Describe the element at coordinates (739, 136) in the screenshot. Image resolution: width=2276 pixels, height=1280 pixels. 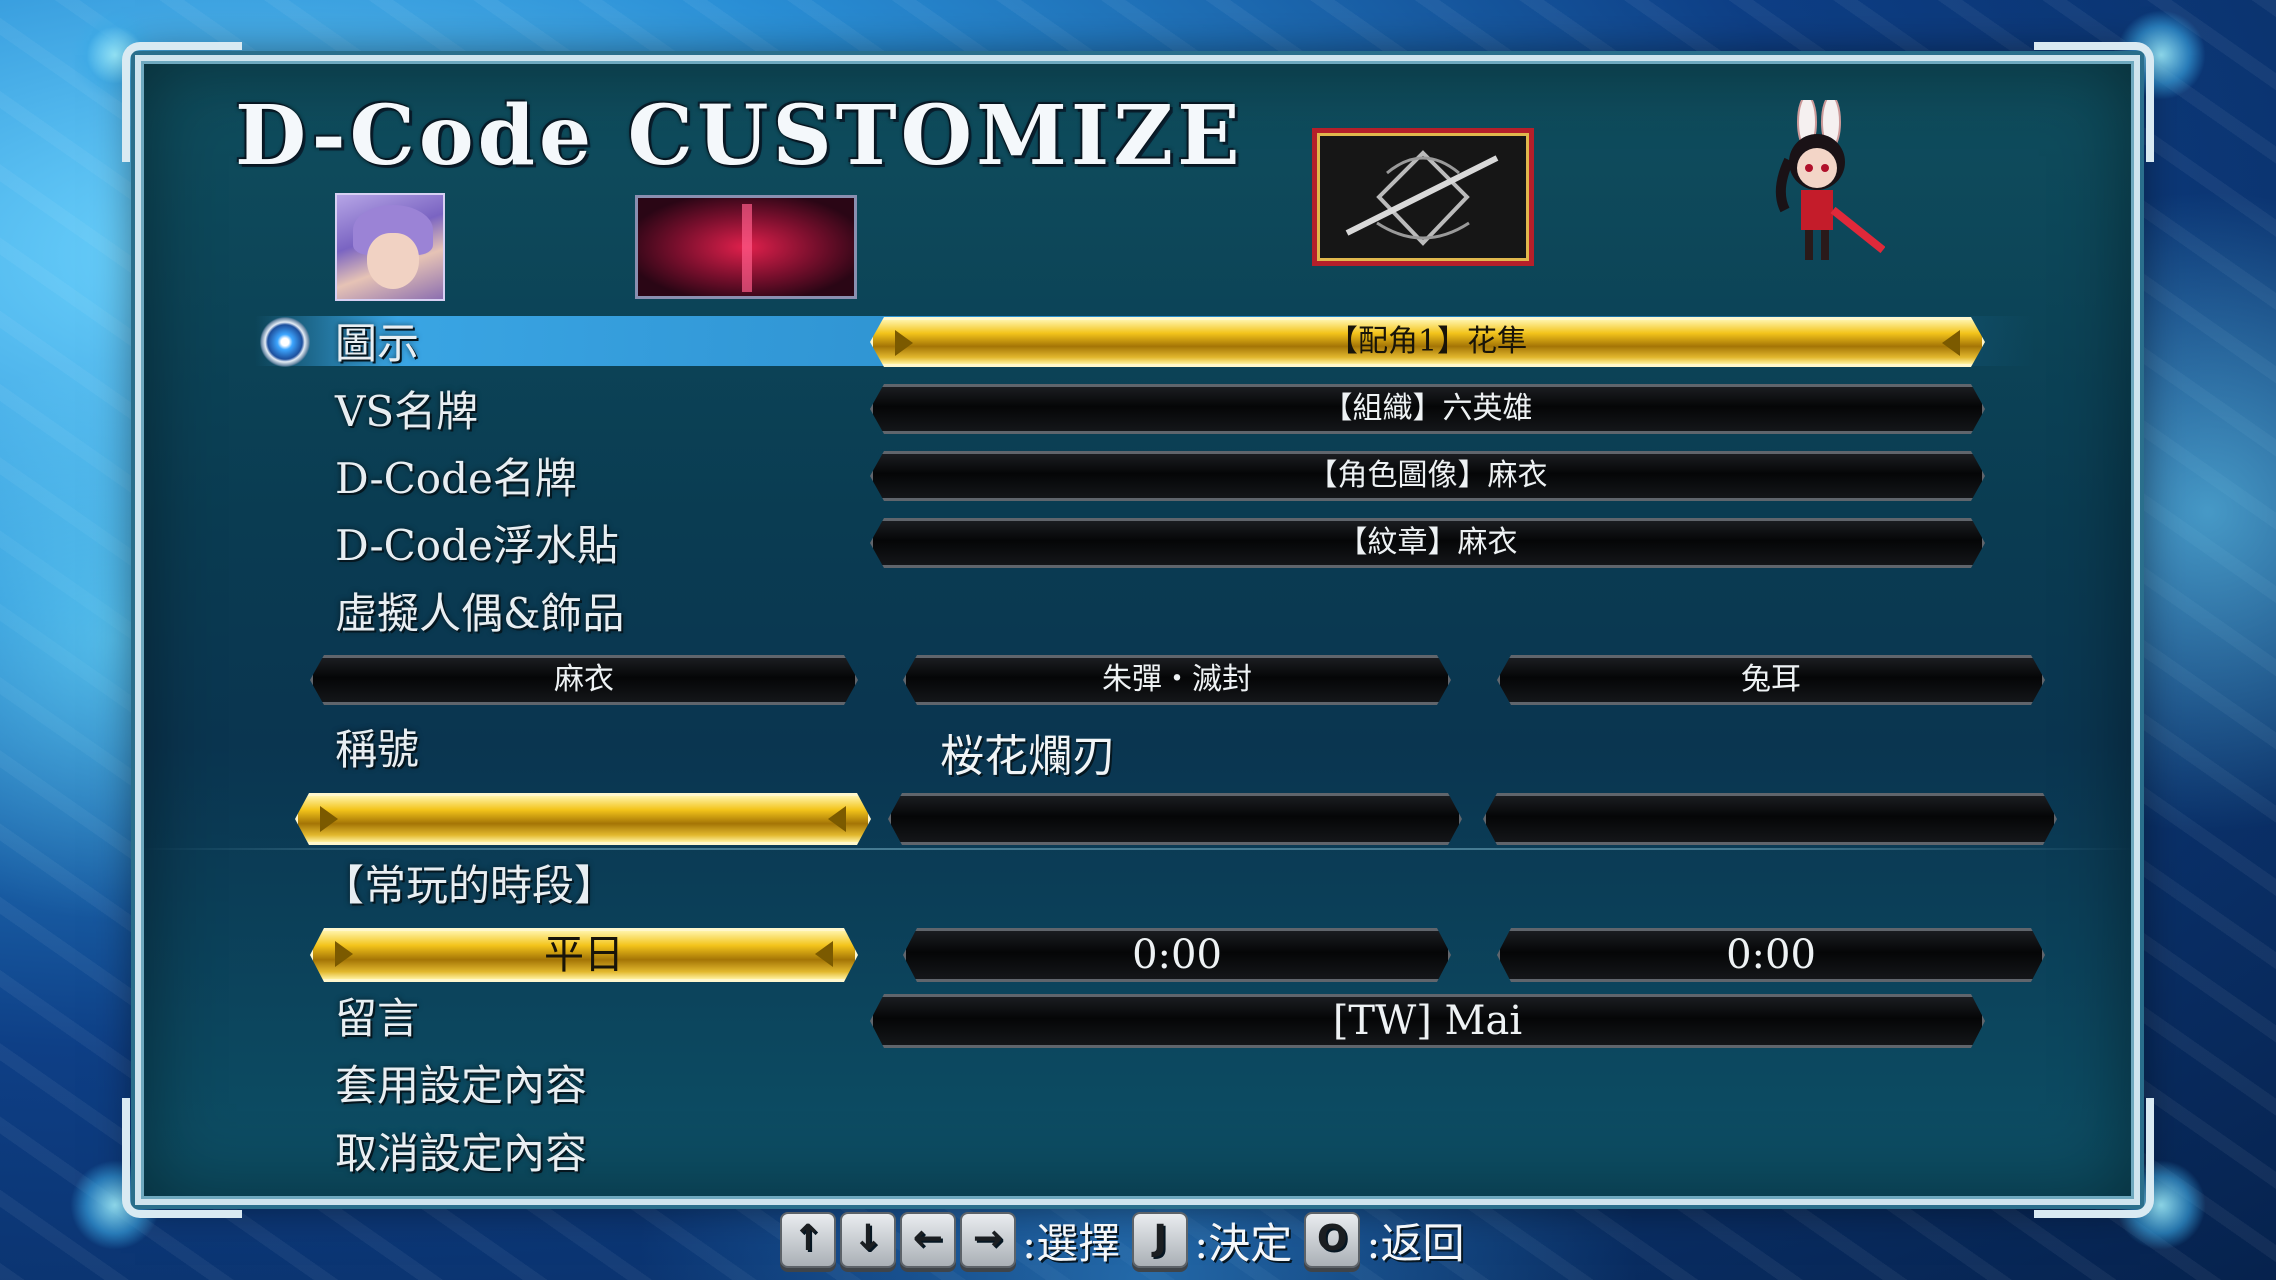
I see `screen-title: D-Code CUSTOMIZE` at that location.